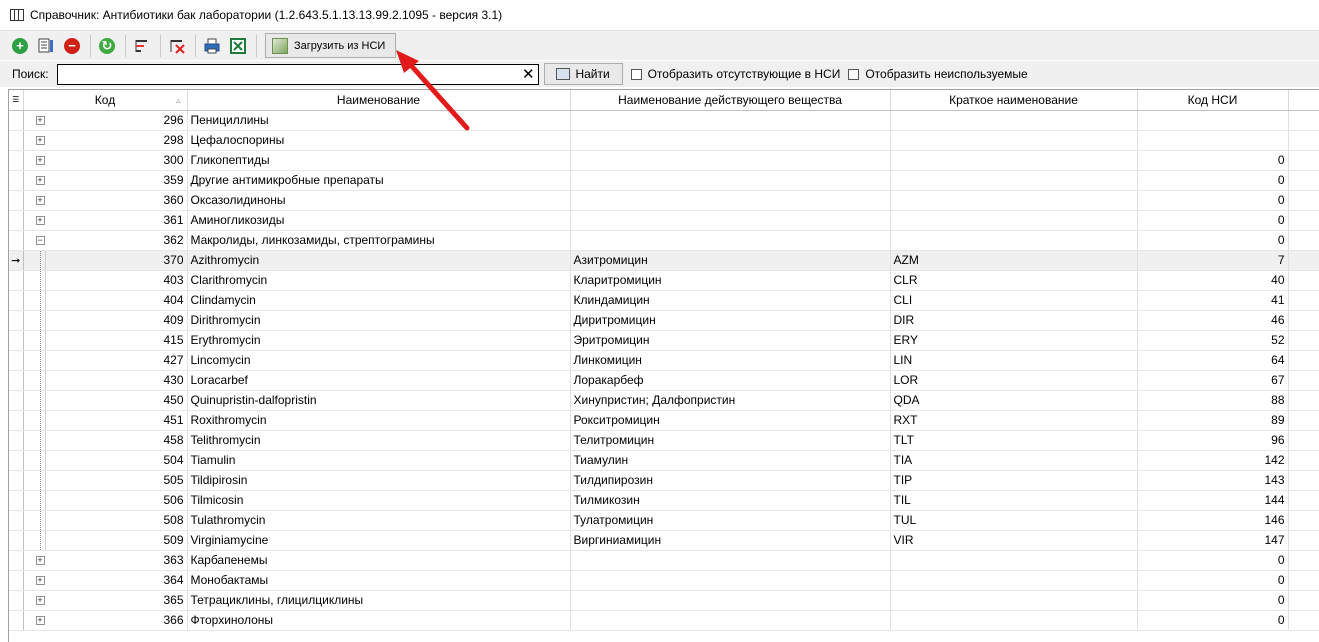 This screenshot has height=642, width=1319. Describe the element at coordinates (938, 74) in the screenshot. I see `show-unused-checkbox: Отобразить неиспользуемые` at that location.